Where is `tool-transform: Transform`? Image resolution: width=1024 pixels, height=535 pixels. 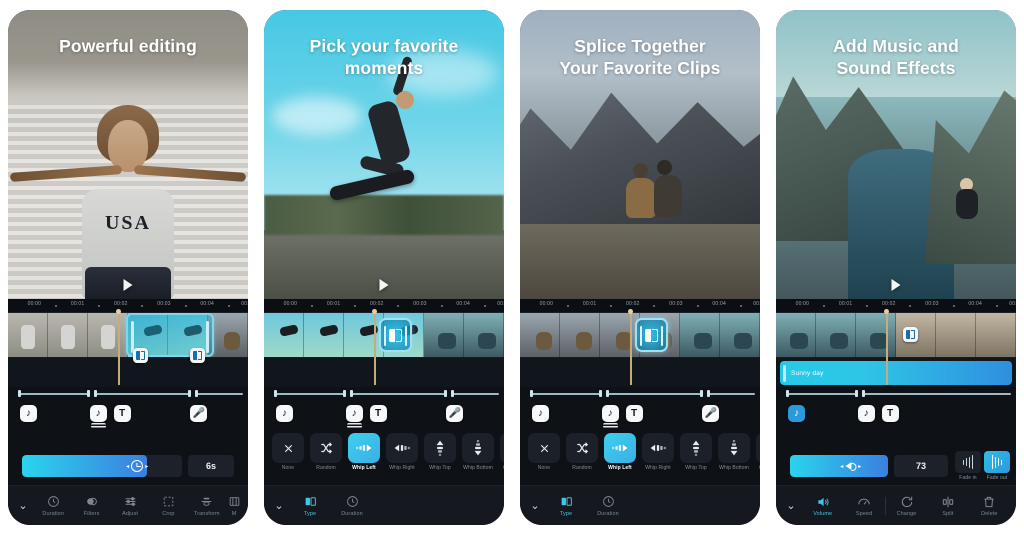
tool-transform: Transform is located at coordinates (207, 505).